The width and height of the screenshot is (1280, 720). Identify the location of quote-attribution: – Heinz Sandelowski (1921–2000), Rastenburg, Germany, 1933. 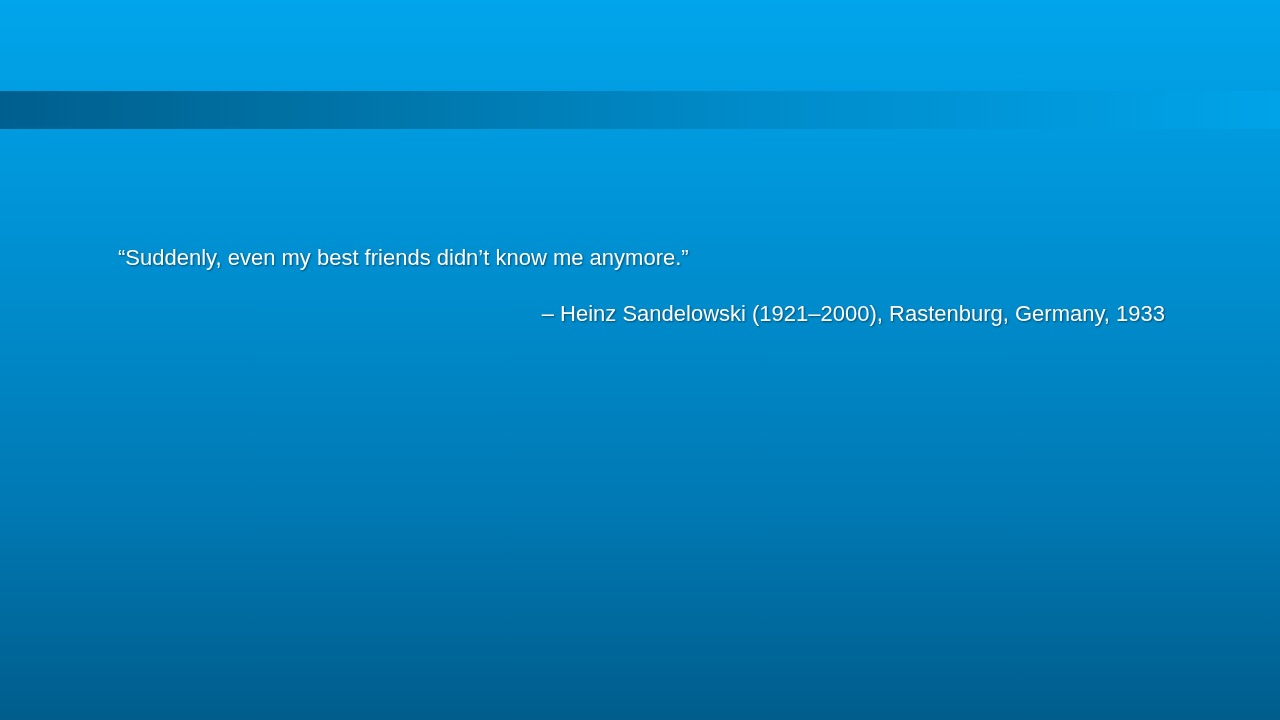
(853, 314).